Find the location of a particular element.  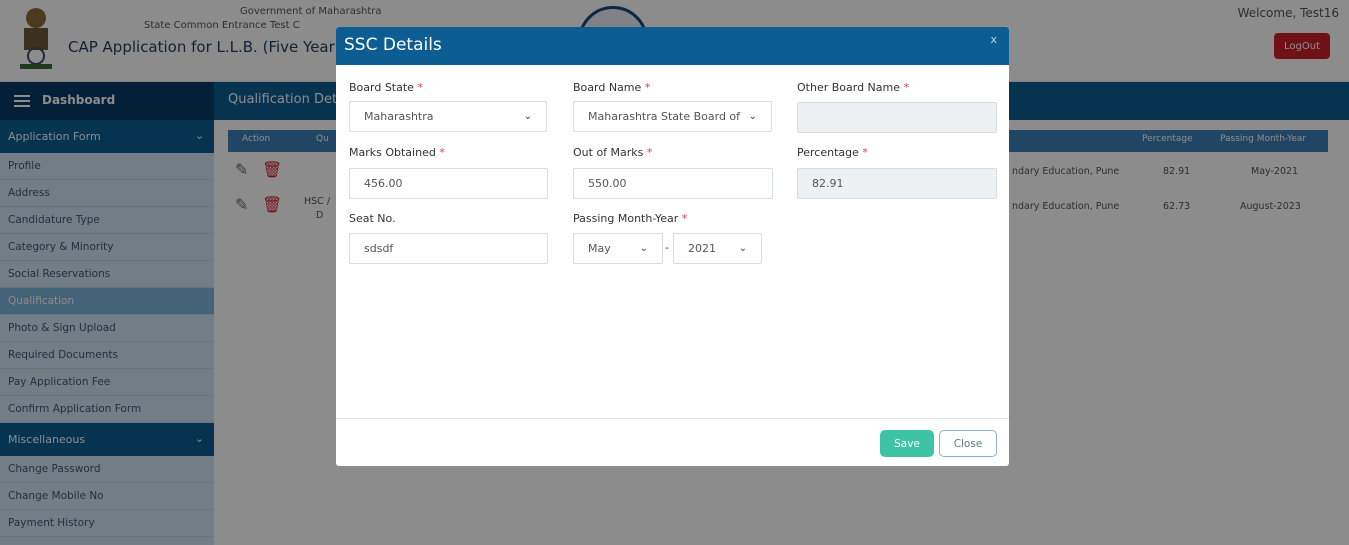

passing-year-select: 2021 ⌄ is located at coordinates (717, 248).